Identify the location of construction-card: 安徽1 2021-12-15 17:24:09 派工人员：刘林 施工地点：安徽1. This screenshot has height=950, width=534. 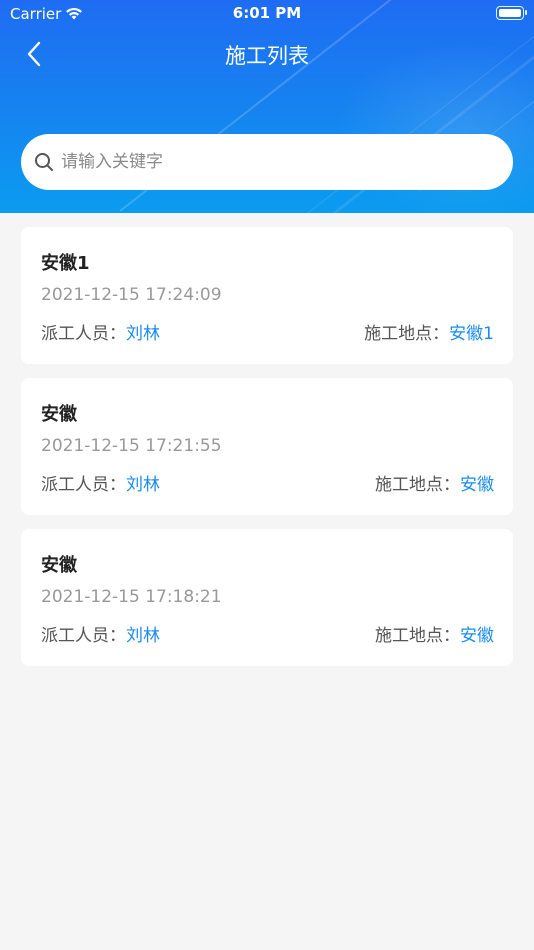
(267, 295).